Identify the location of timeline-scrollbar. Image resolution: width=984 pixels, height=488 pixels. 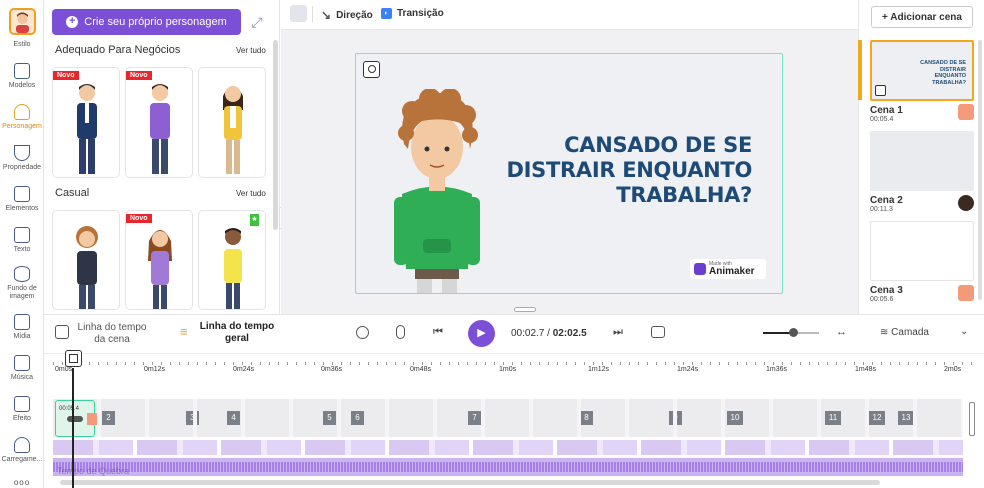
(470, 482).